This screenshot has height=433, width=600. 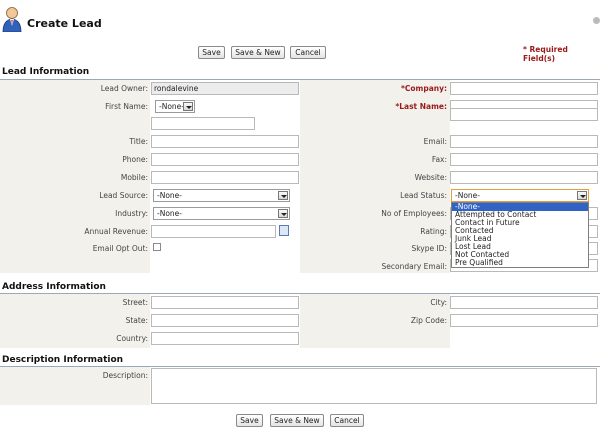 I want to click on zip-code-input, so click(x=524, y=320).